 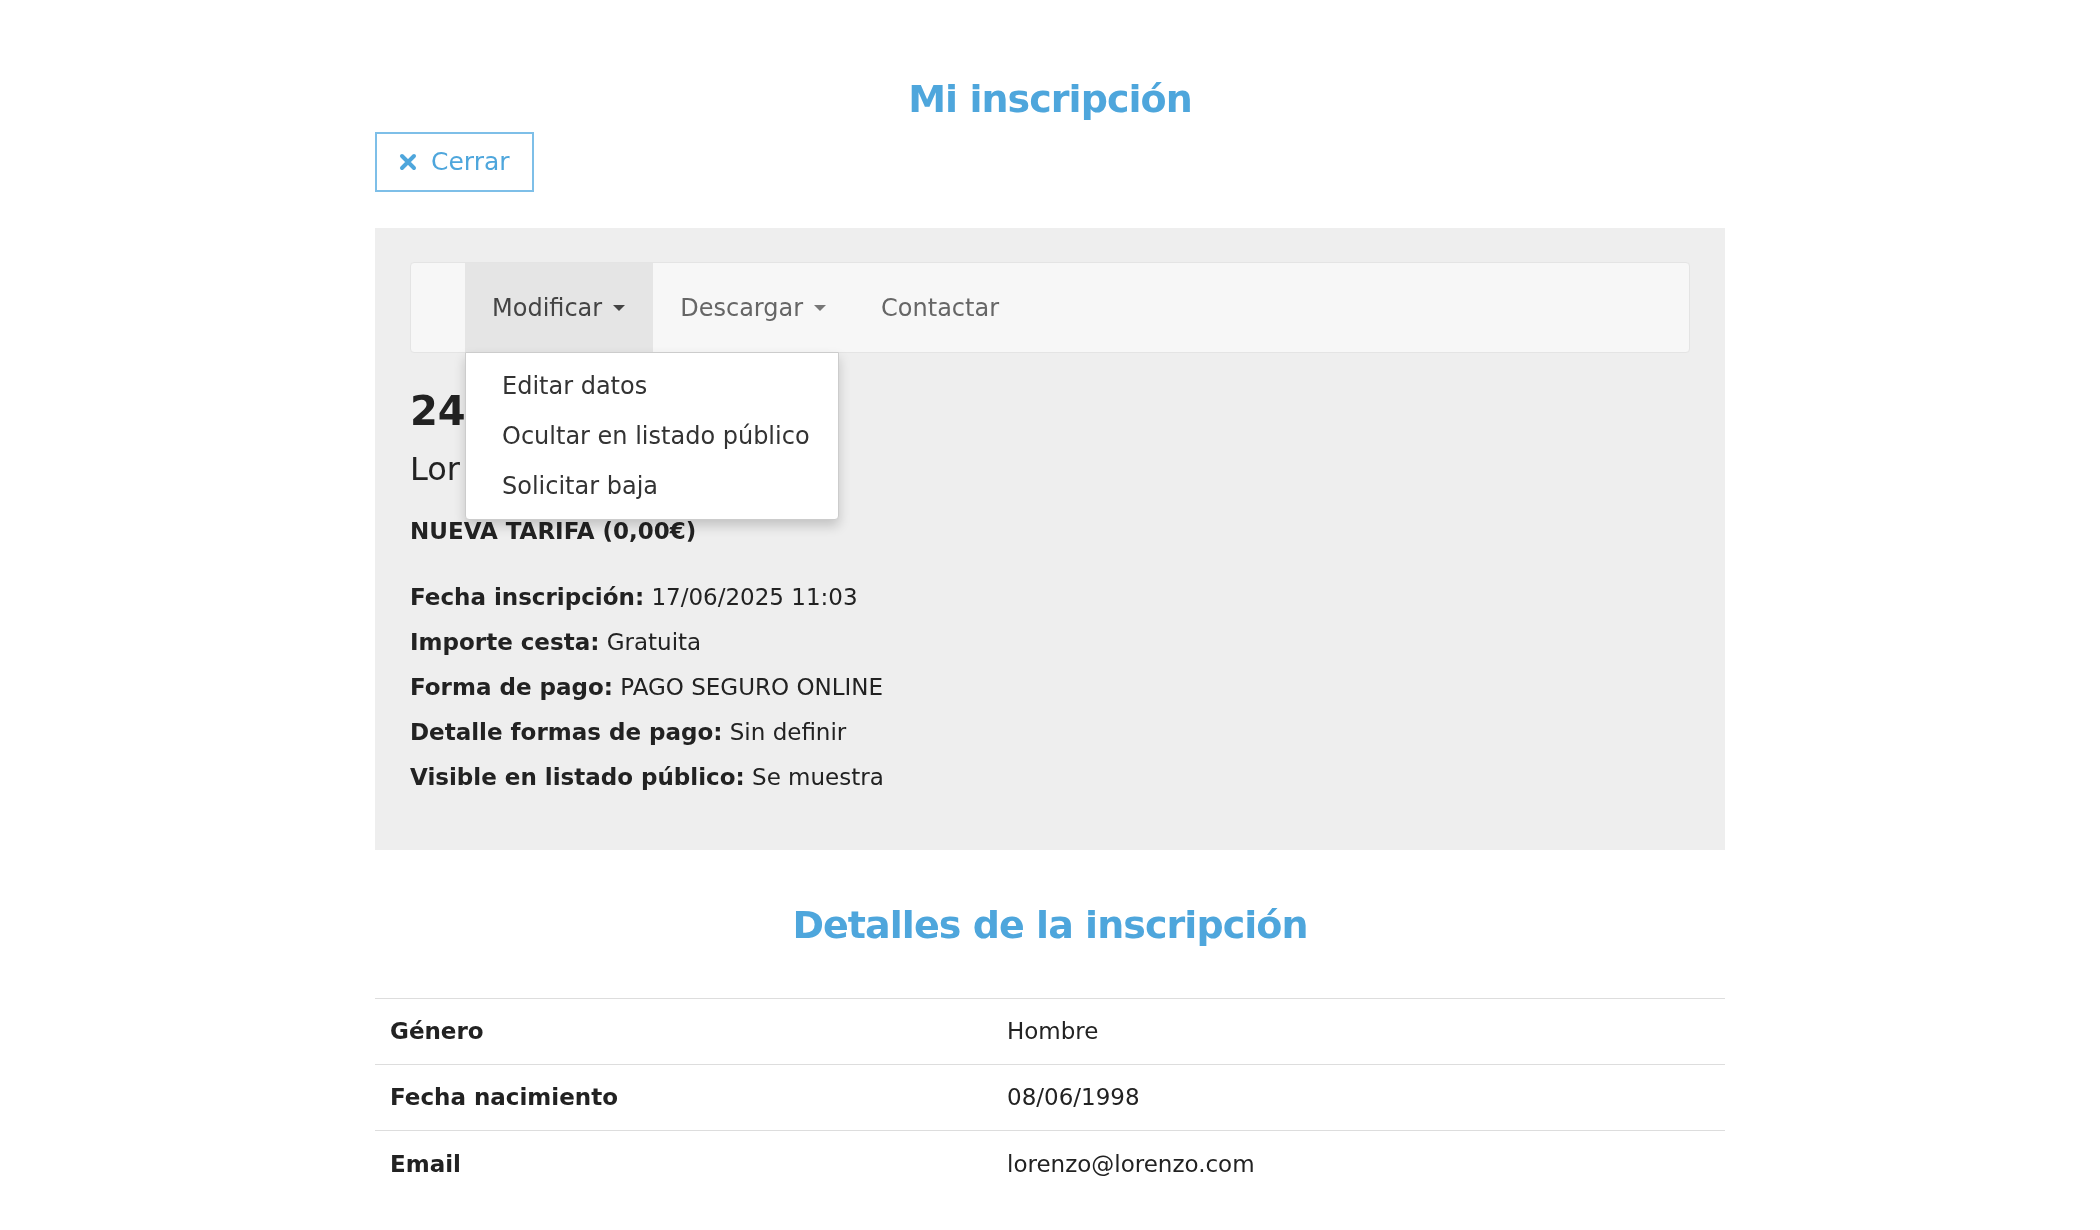 What do you see at coordinates (438, 411) in the screenshot?
I see `registration-code: 24` at bounding box center [438, 411].